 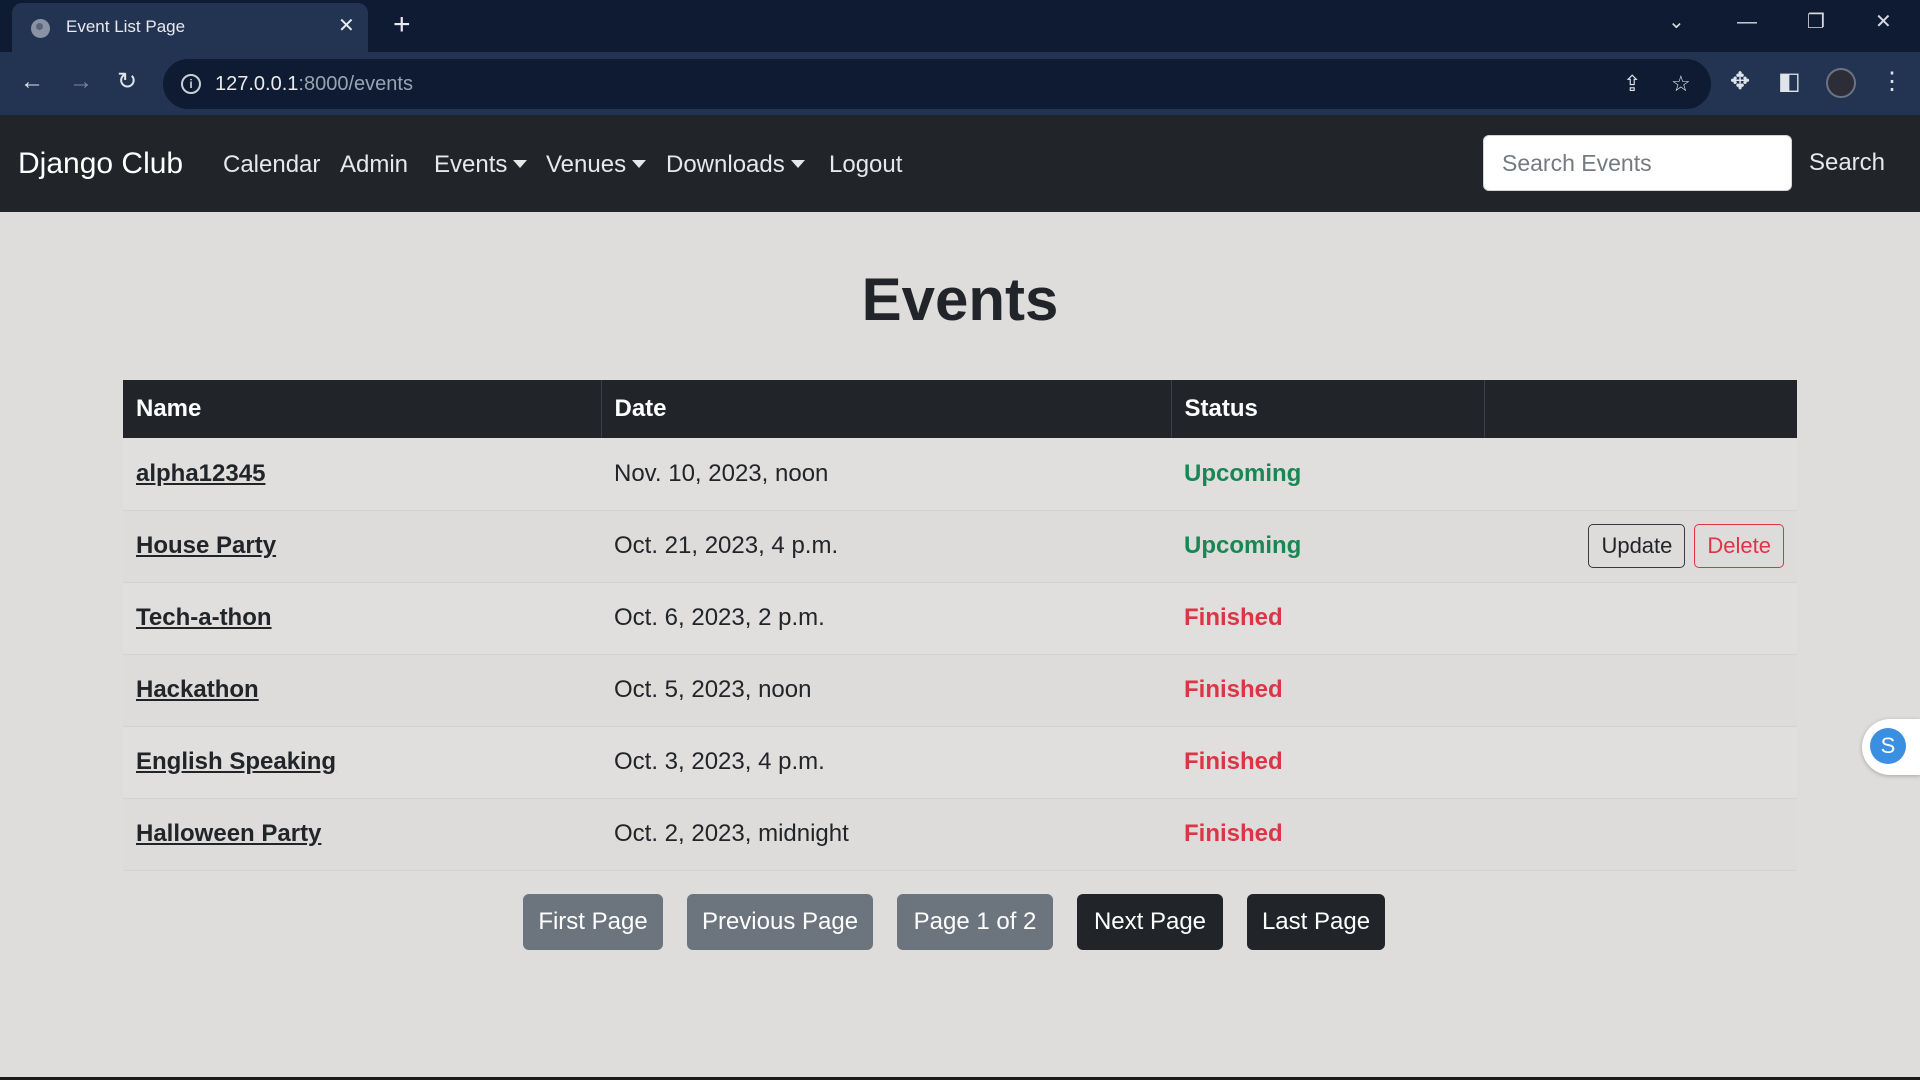 I want to click on table-row: Tech-a-thon Oct. 6, 2023, 2 p.m. Finished, so click(x=960, y=618).